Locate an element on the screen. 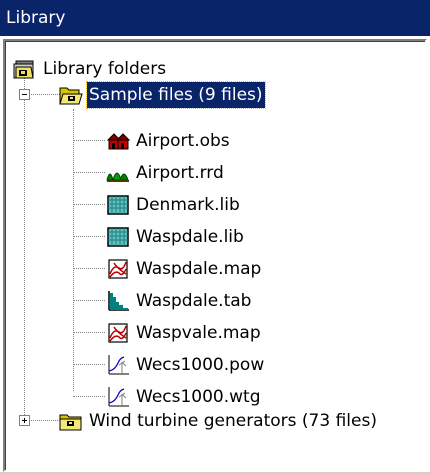 The width and height of the screenshot is (430, 474). tree-item-waspdale-tab: Waspdale.tab is located at coordinates (179, 301).